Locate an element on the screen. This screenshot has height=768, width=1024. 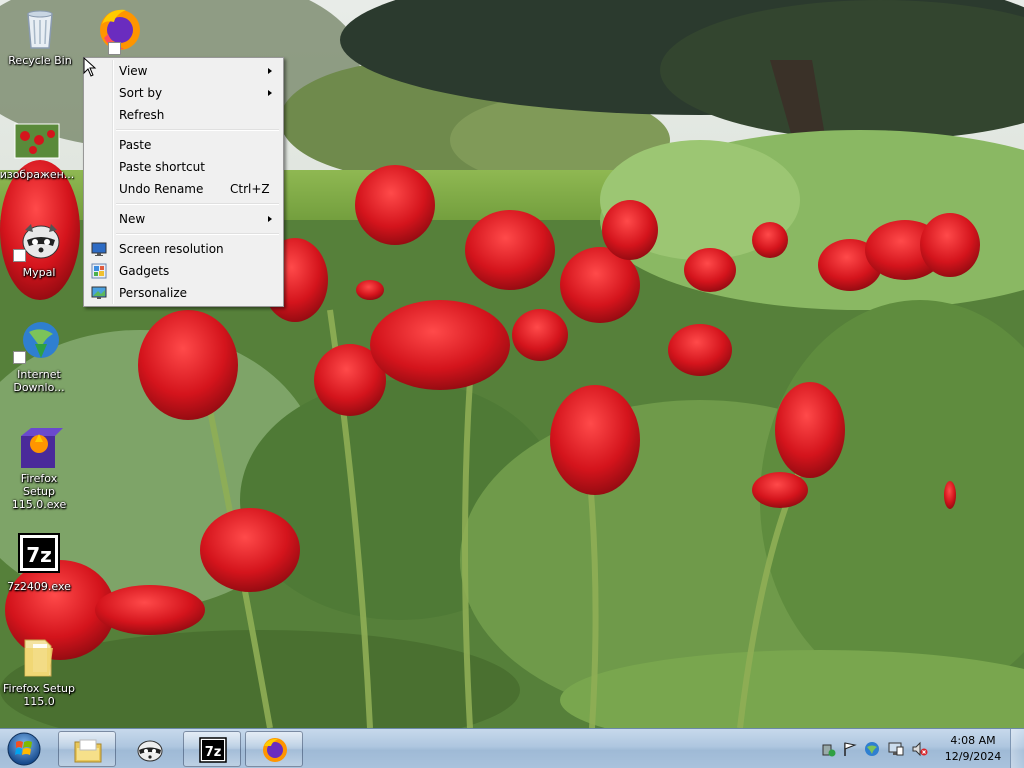
start-orb-icon is located at coordinates (24, 749).